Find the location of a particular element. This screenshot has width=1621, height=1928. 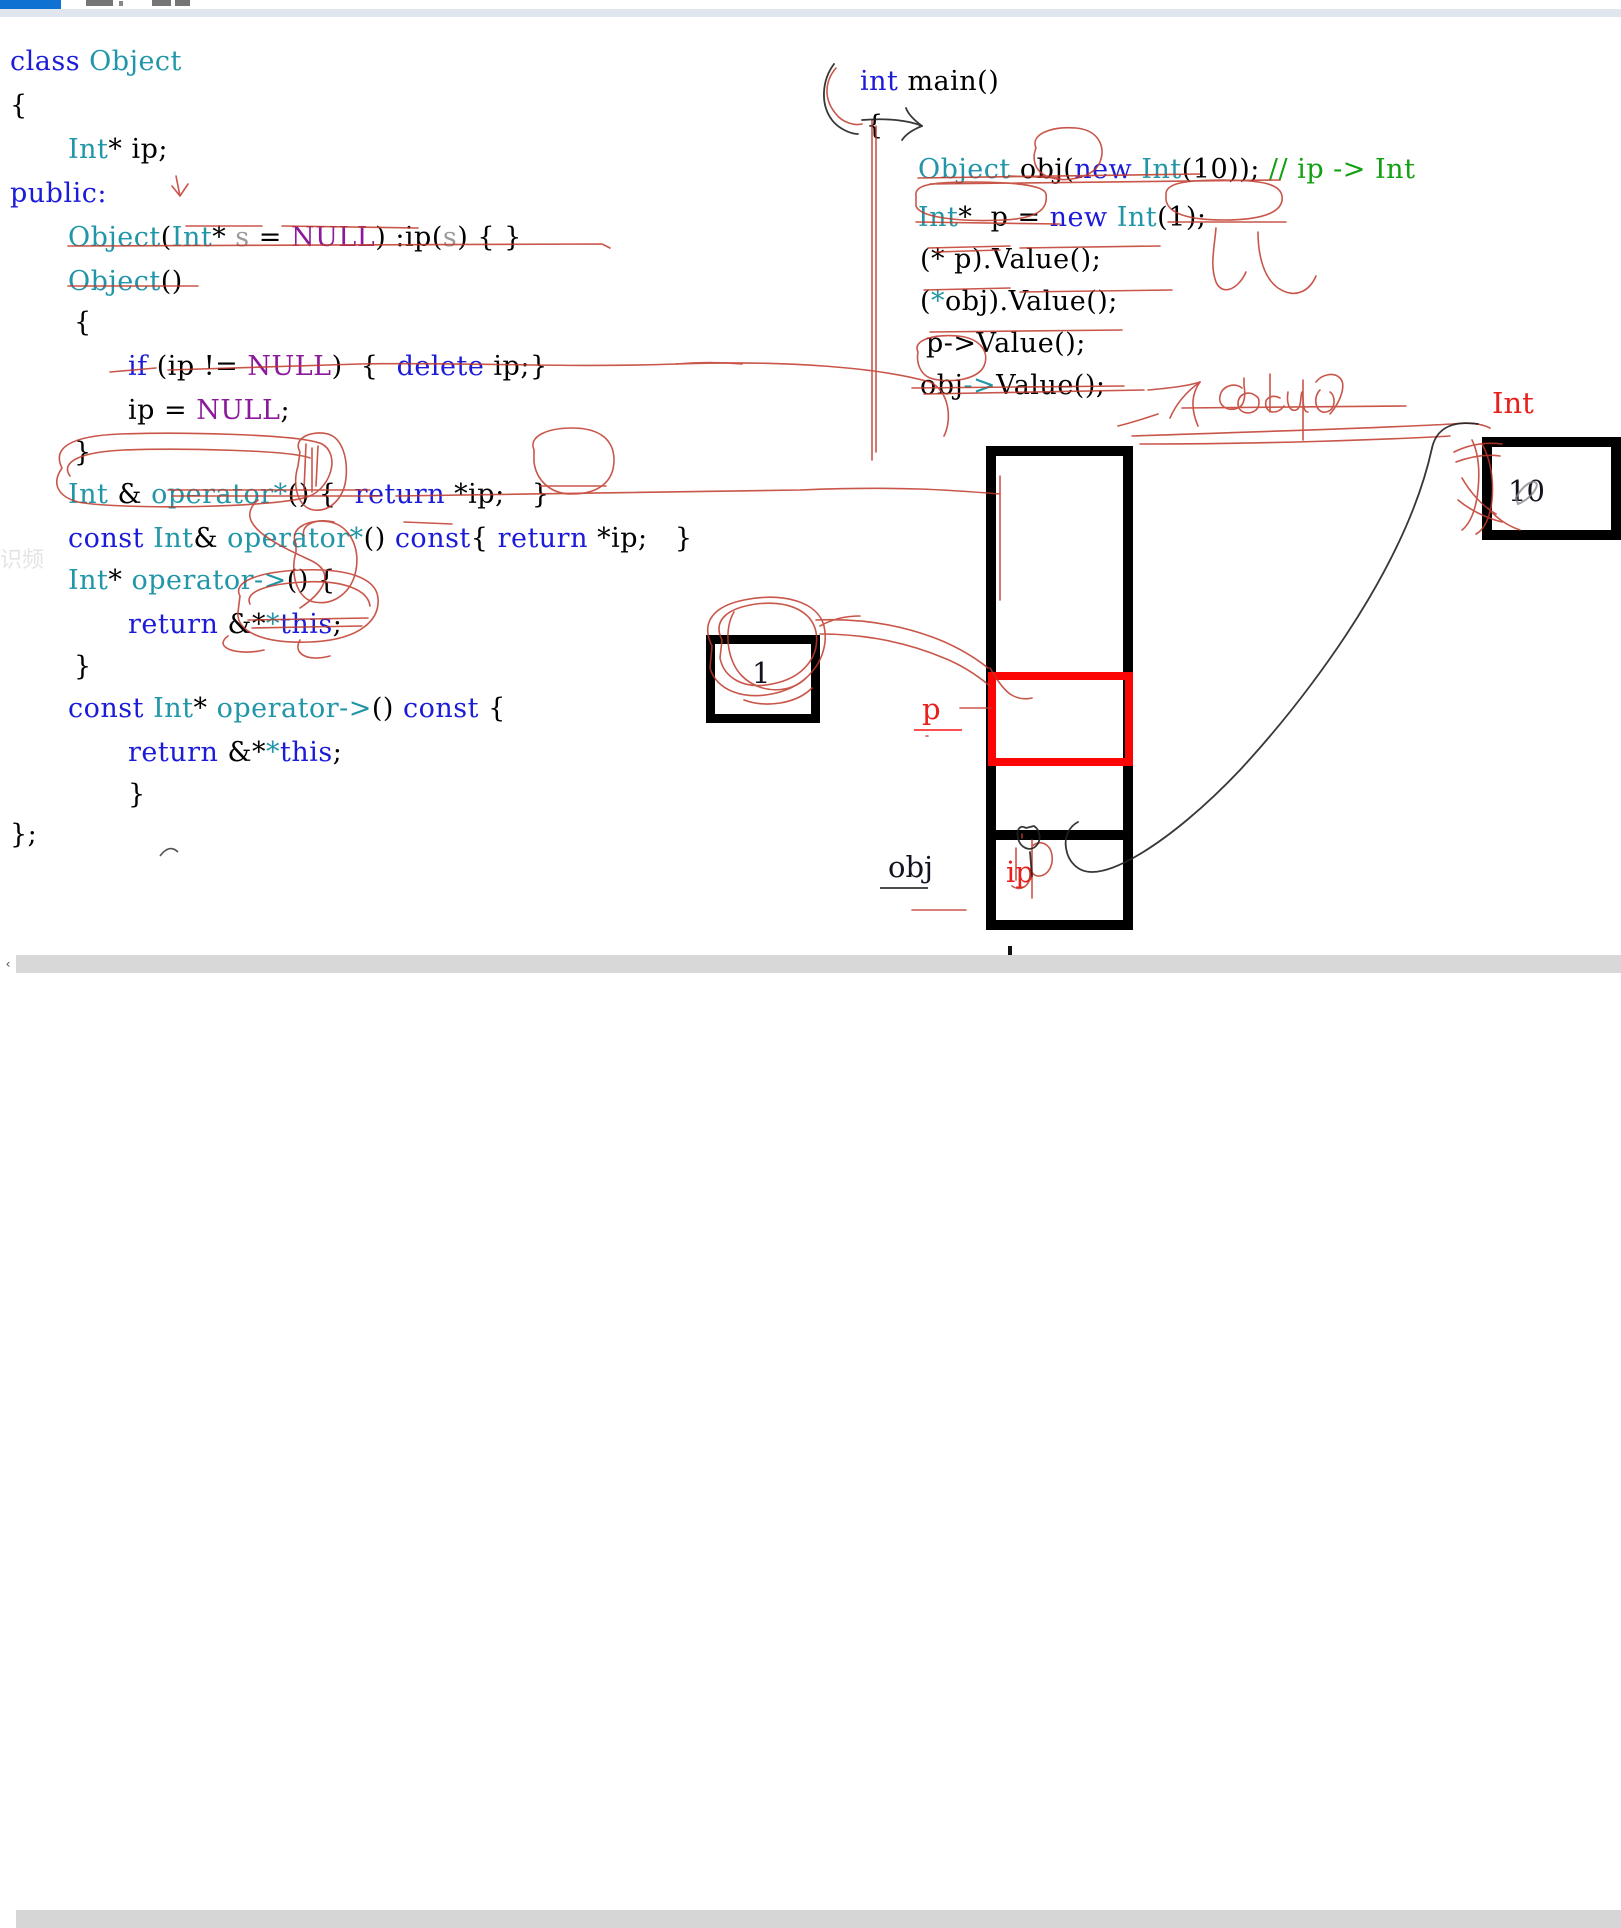

code-token: p is located at coordinates (935, 343).